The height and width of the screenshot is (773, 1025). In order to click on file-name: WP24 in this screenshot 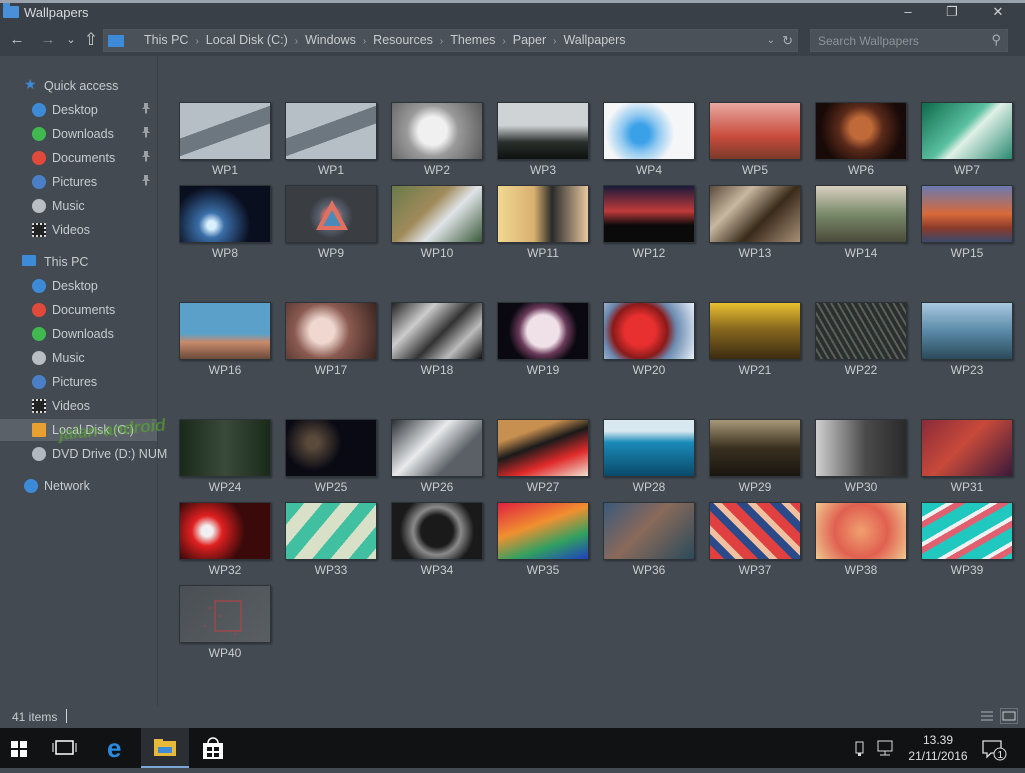, I will do `click(225, 487)`.